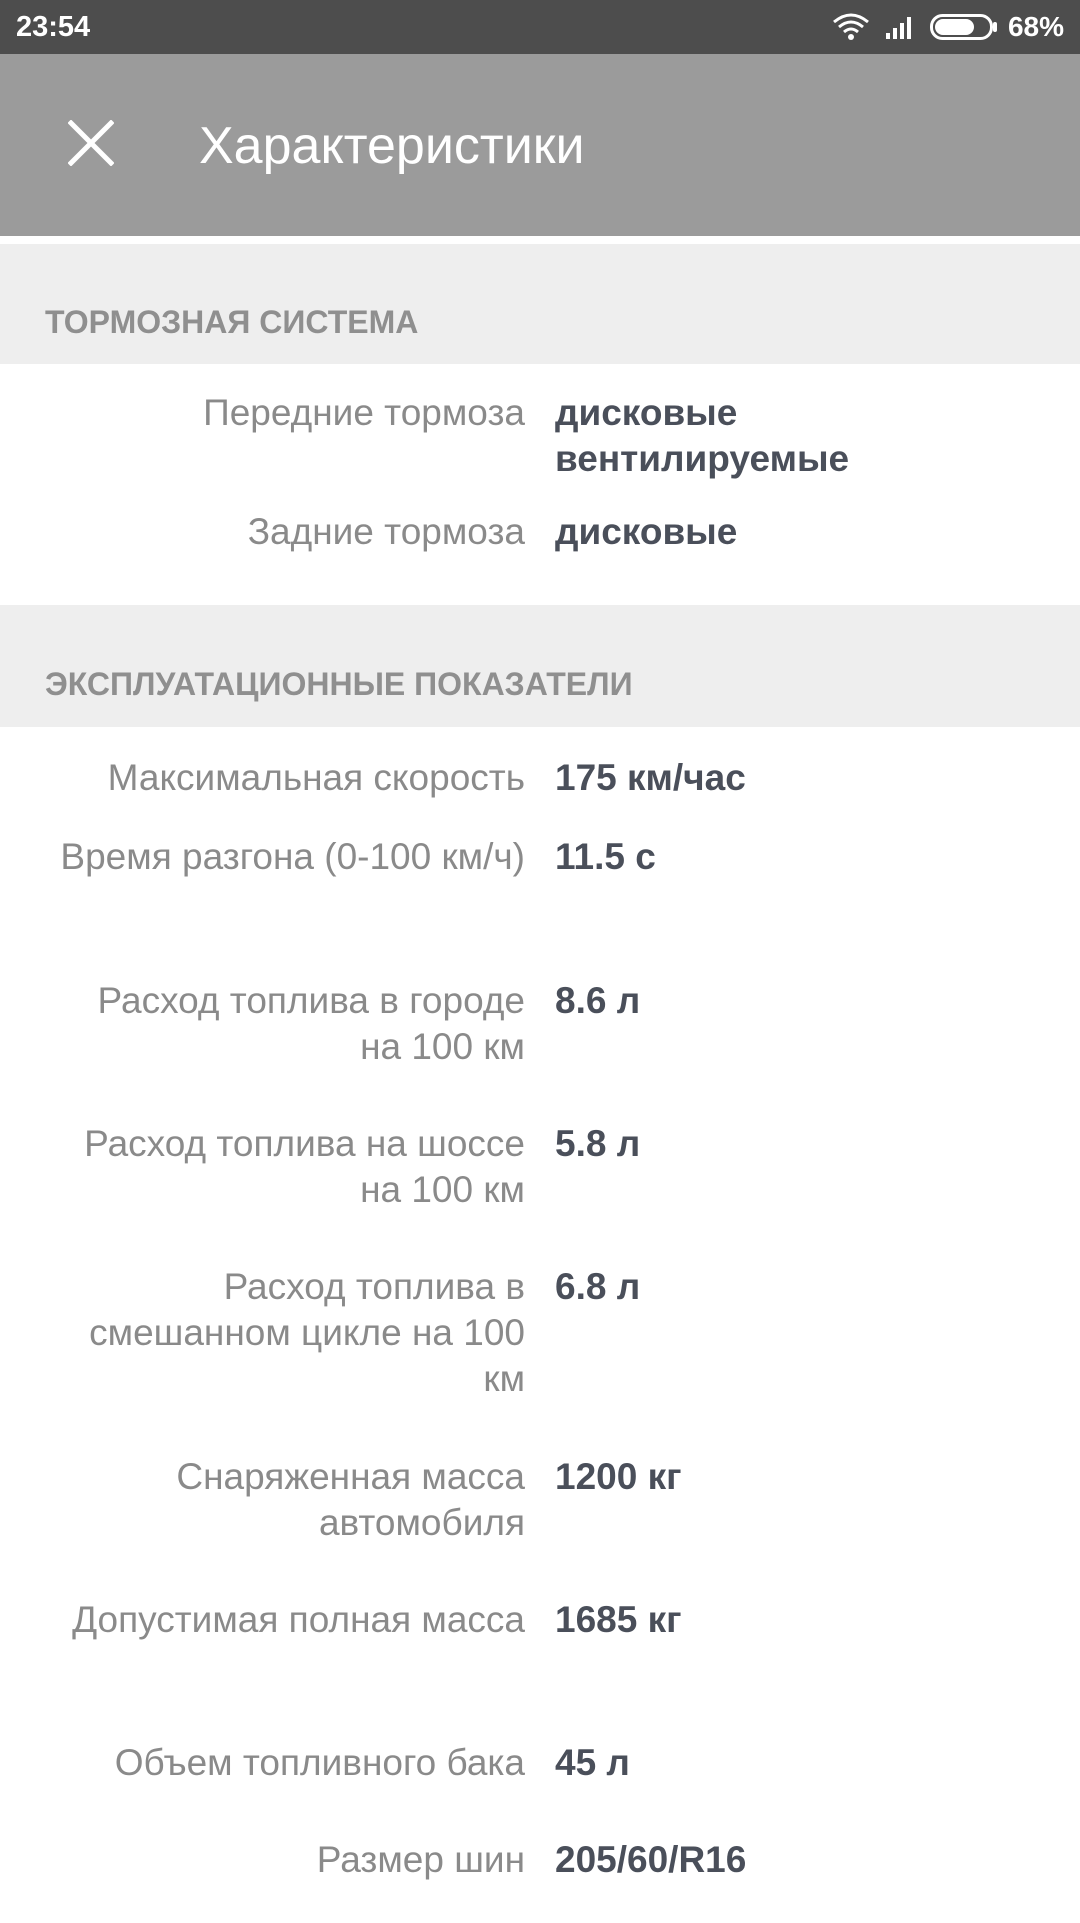  What do you see at coordinates (316, 777) in the screenshot?
I see `spec-label: Максимальная скорость` at bounding box center [316, 777].